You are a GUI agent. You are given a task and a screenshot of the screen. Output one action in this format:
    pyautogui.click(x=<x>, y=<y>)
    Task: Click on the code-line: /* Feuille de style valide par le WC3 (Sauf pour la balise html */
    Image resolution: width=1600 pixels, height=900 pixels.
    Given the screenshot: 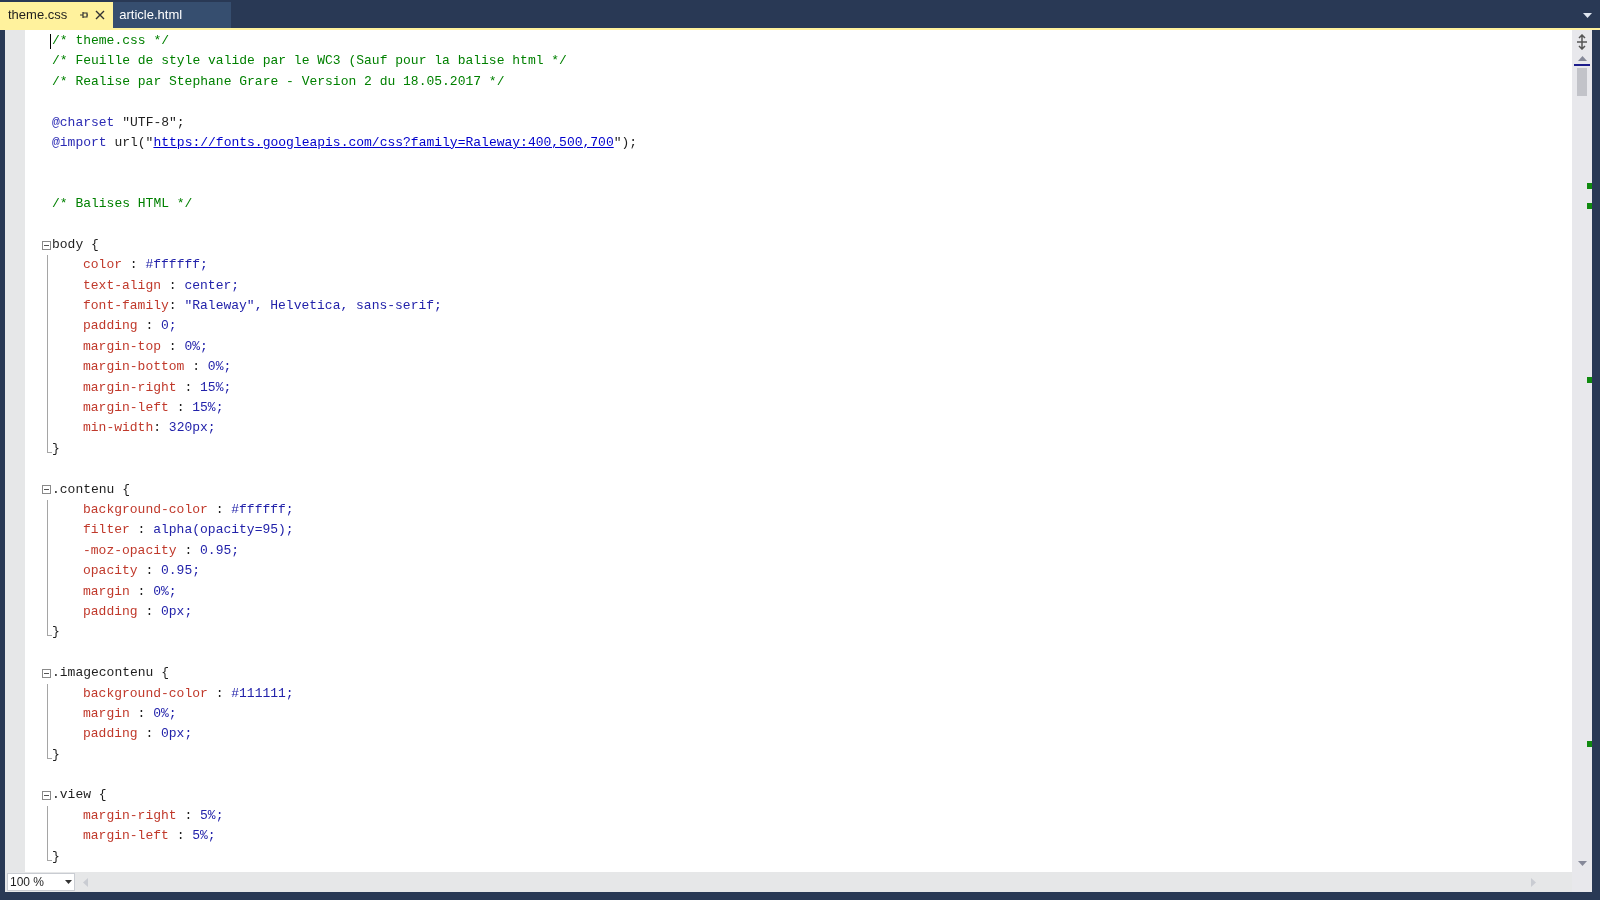 What is the action you would take?
    pyautogui.click(x=309, y=61)
    